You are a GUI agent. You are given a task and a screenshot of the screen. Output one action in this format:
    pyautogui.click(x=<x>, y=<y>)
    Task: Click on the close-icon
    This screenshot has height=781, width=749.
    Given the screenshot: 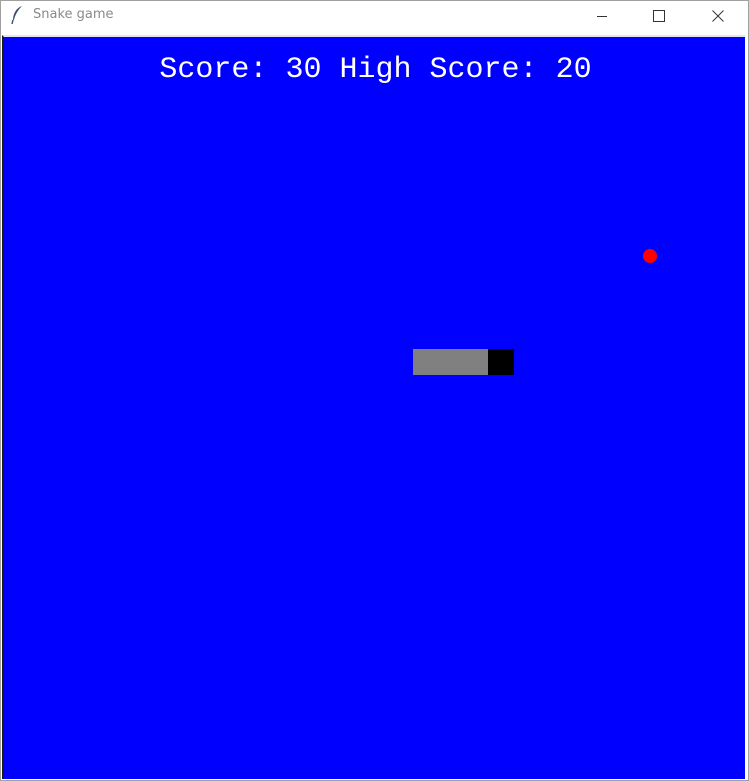 What is the action you would take?
    pyautogui.click(x=717, y=16)
    